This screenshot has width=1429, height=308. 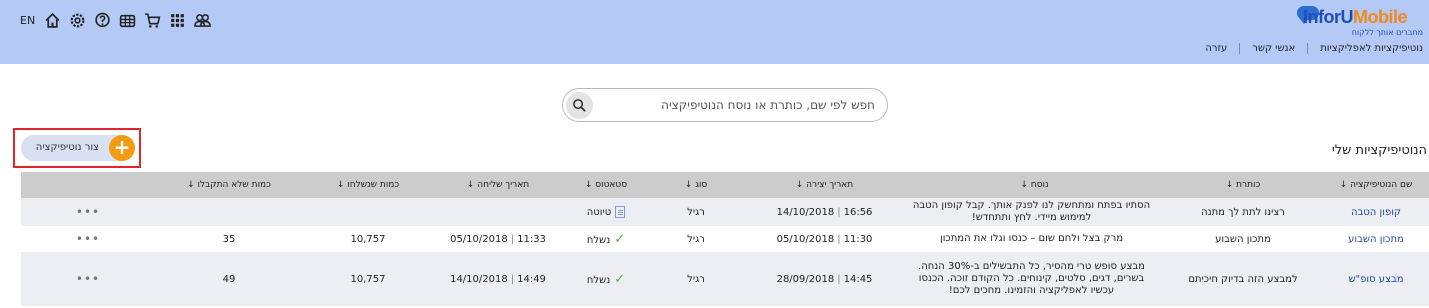 I want to click on not-received-count, so click(x=229, y=212).